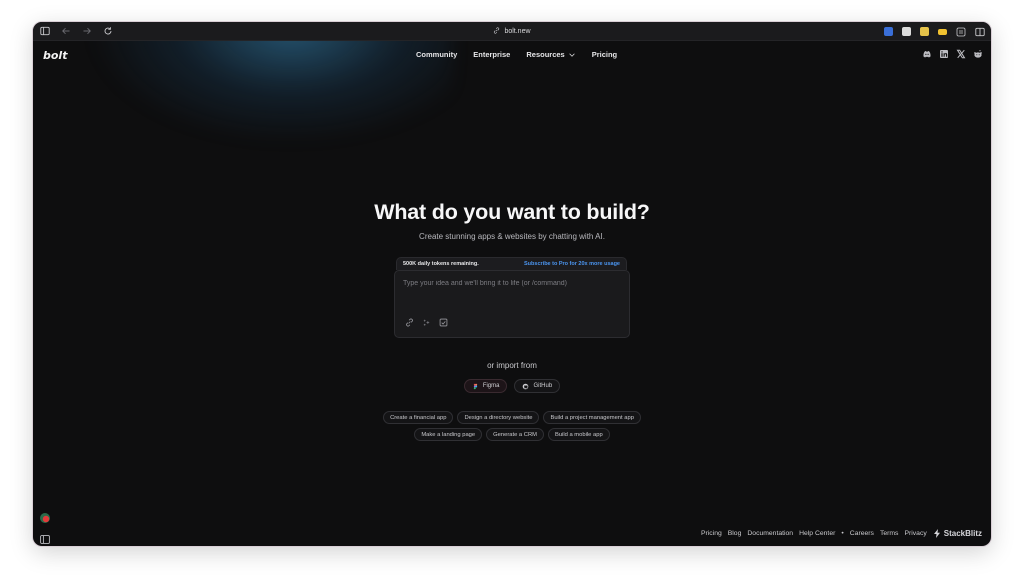 The height and width of the screenshot is (588, 1024). I want to click on footer-terms-link: Terms, so click(889, 533).